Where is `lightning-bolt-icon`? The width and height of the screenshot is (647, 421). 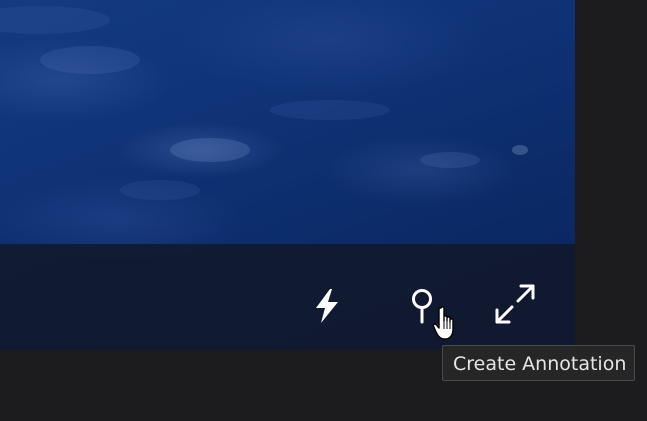
lightning-bolt-icon is located at coordinates (327, 306).